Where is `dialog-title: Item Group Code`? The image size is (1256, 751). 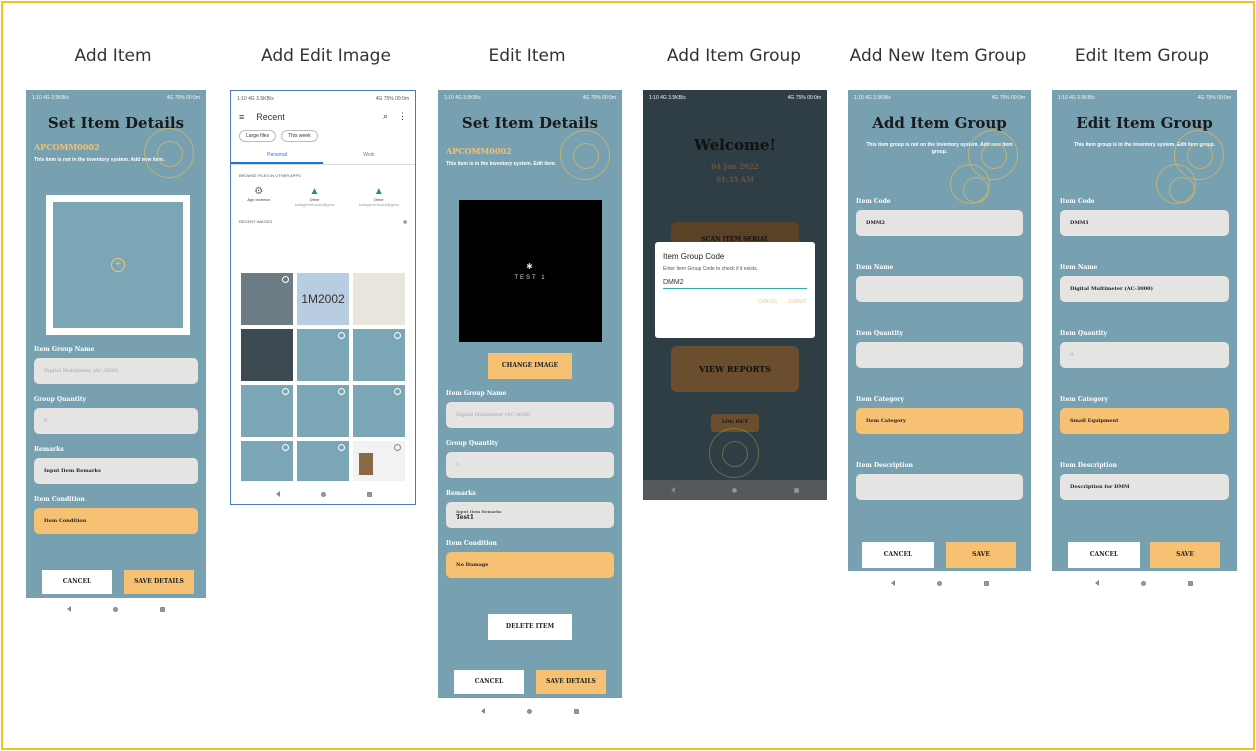 dialog-title: Item Group Code is located at coordinates (694, 256).